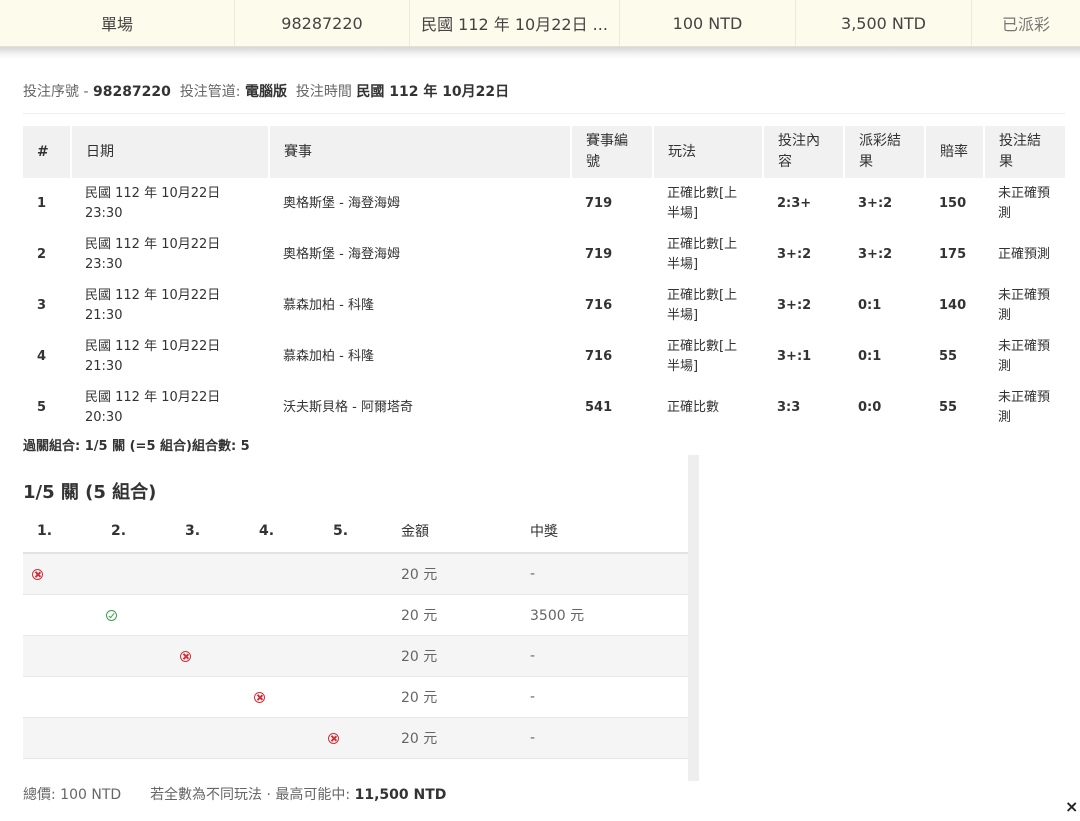  Describe the element at coordinates (870, 356) in the screenshot. I see `row-result: 0:1` at that location.